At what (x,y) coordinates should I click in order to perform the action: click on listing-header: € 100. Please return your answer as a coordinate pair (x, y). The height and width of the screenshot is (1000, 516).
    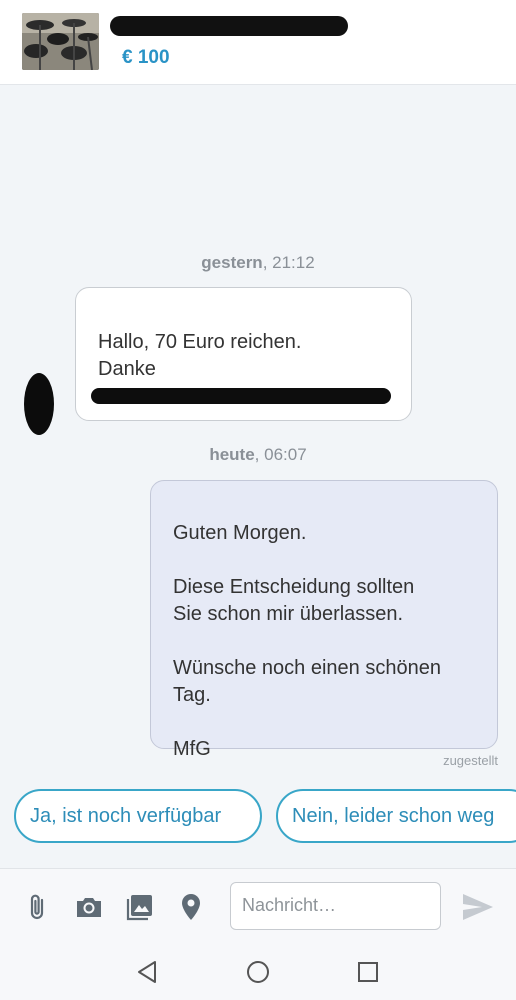
    Looking at the image, I should click on (258, 42).